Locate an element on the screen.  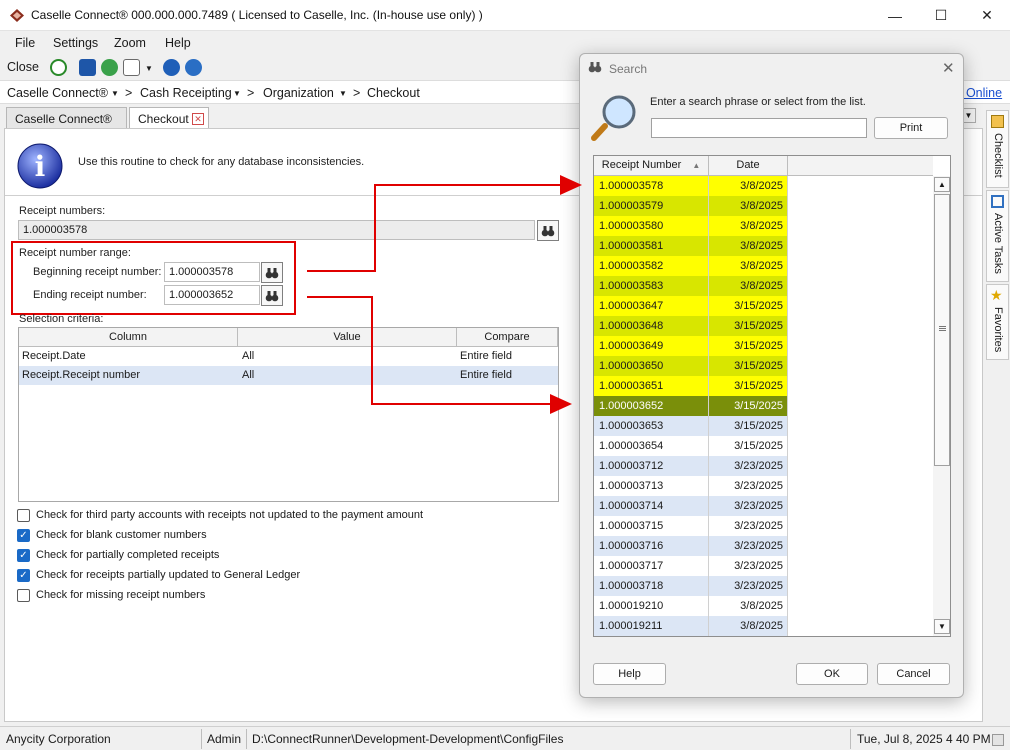
close-tab-icon: ✕ is located at coordinates (198, 119).